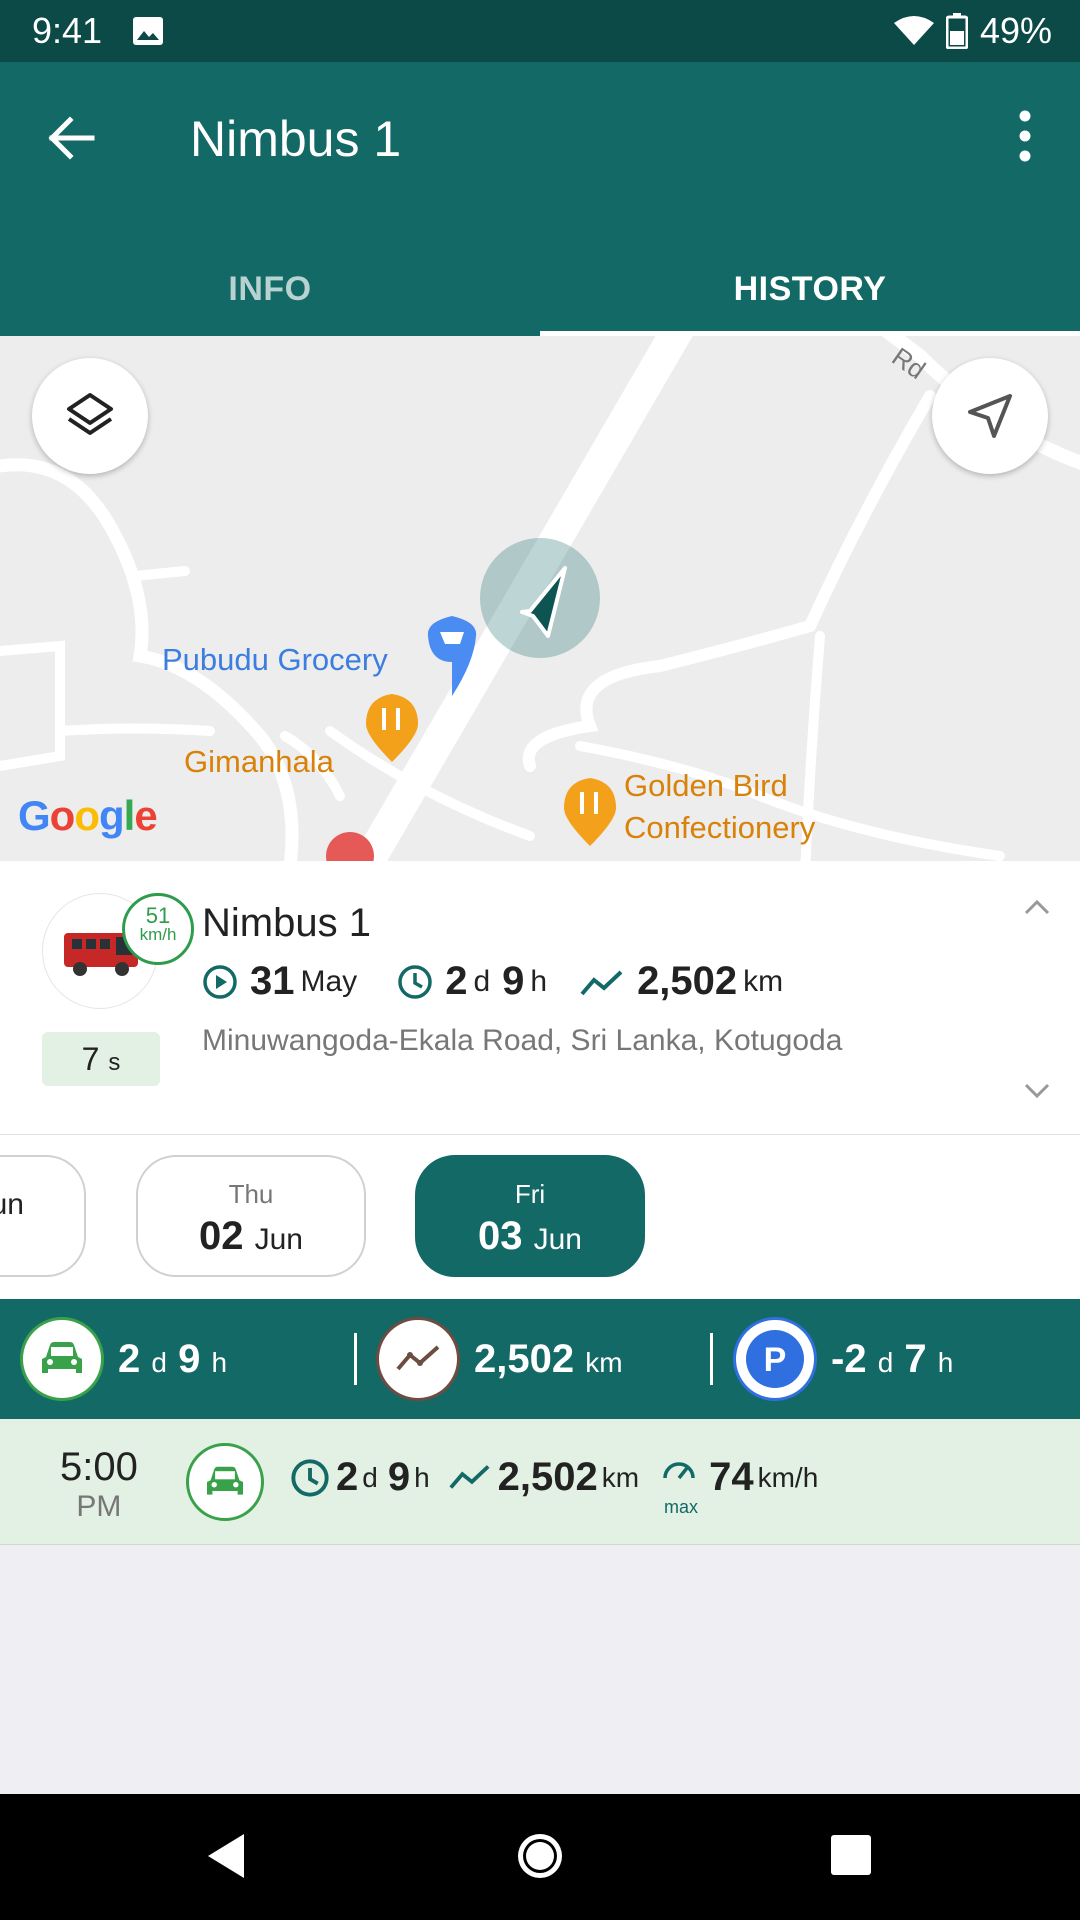 This screenshot has height=1920, width=1080. I want to click on date-pill-fri: Fri 03 Jun, so click(530, 1216).